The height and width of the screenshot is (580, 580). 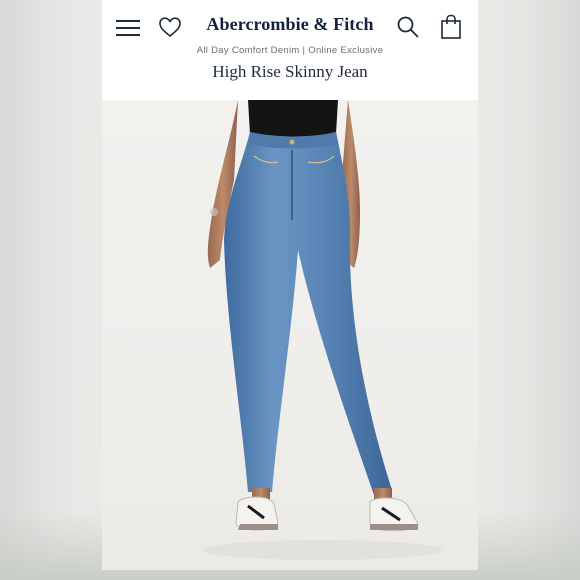 What do you see at coordinates (290, 24) in the screenshot?
I see `brand-logo: Abercrombie & Fitch` at bounding box center [290, 24].